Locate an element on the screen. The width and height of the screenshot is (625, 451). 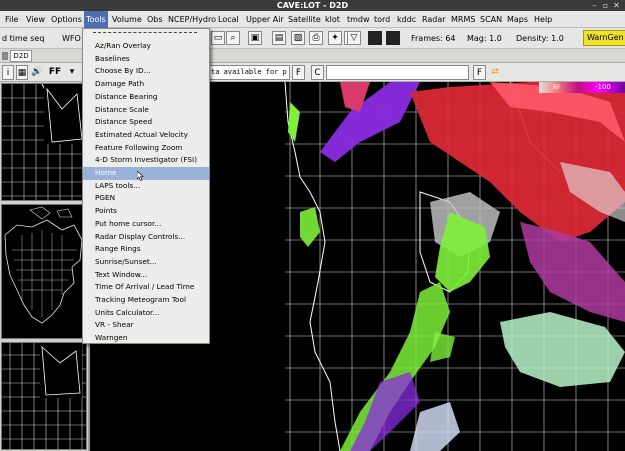
wfo-label: WFO is located at coordinates (71, 38).